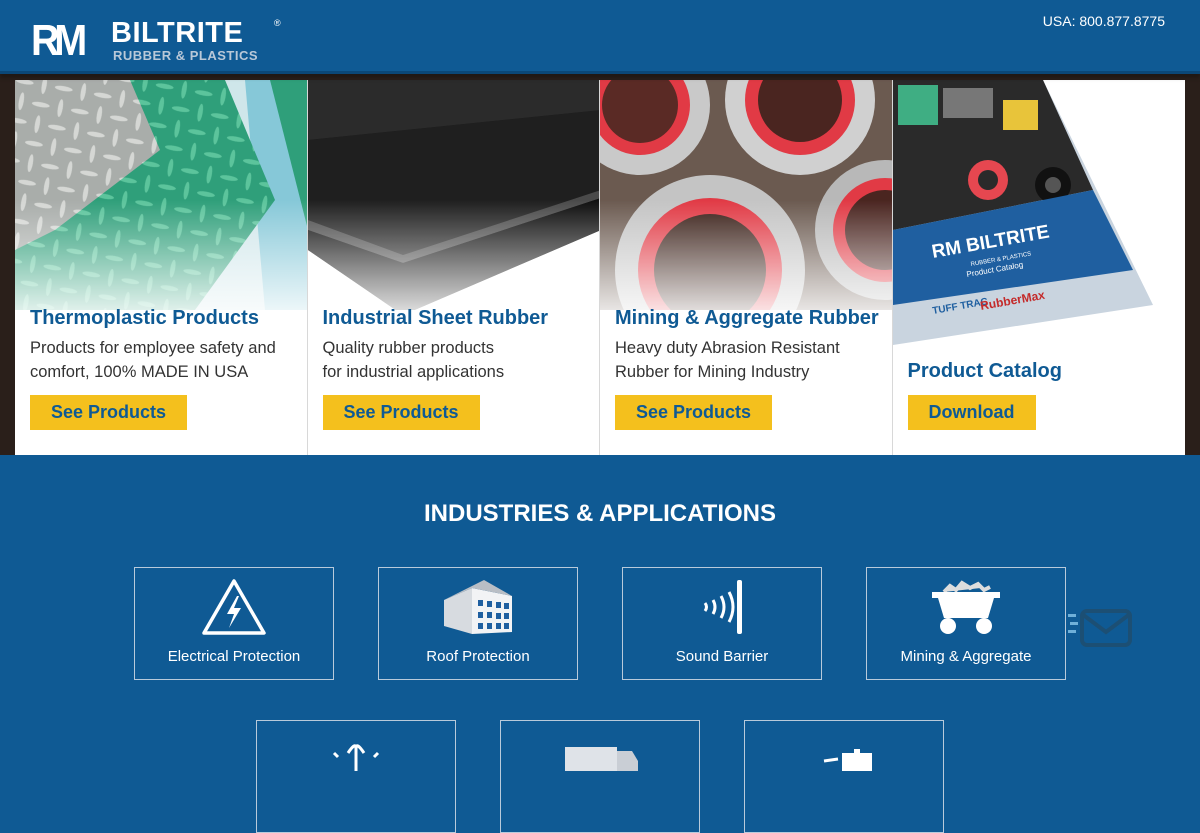  I want to click on industry-roof-protection: Roof Protection, so click(478, 623).